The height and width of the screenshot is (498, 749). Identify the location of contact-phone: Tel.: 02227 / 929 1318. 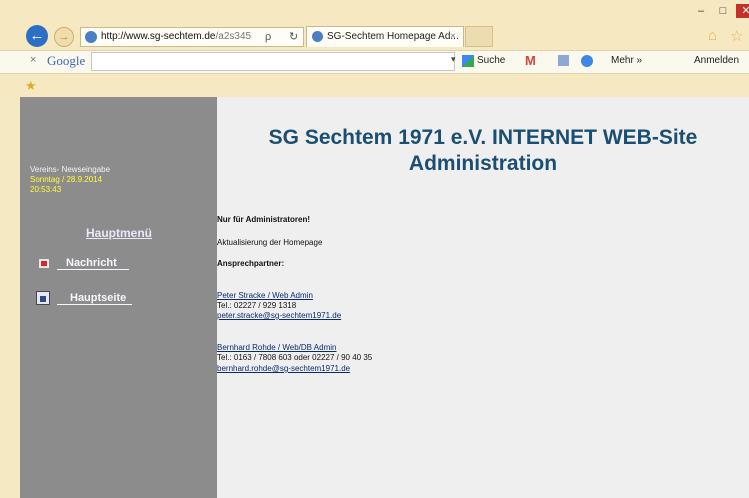
(257, 305).